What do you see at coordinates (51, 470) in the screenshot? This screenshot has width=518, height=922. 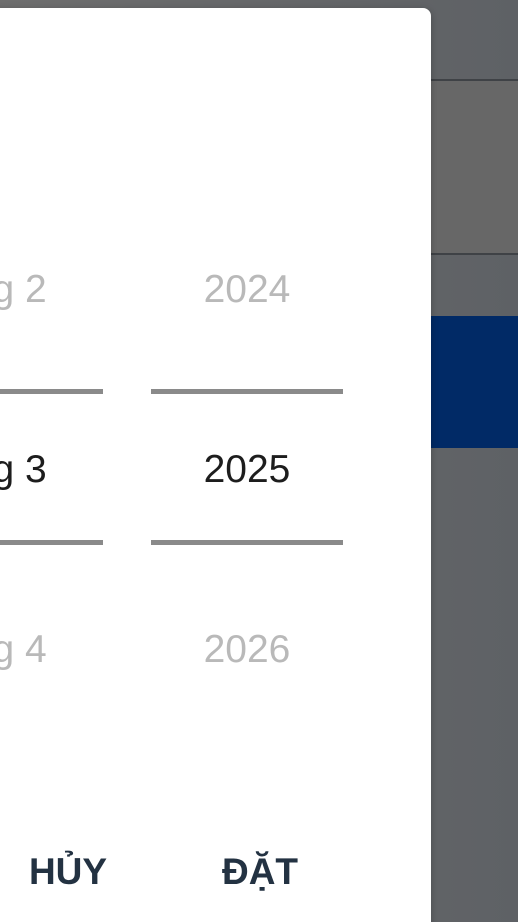 I see `month-option-selected: thg 3` at bounding box center [51, 470].